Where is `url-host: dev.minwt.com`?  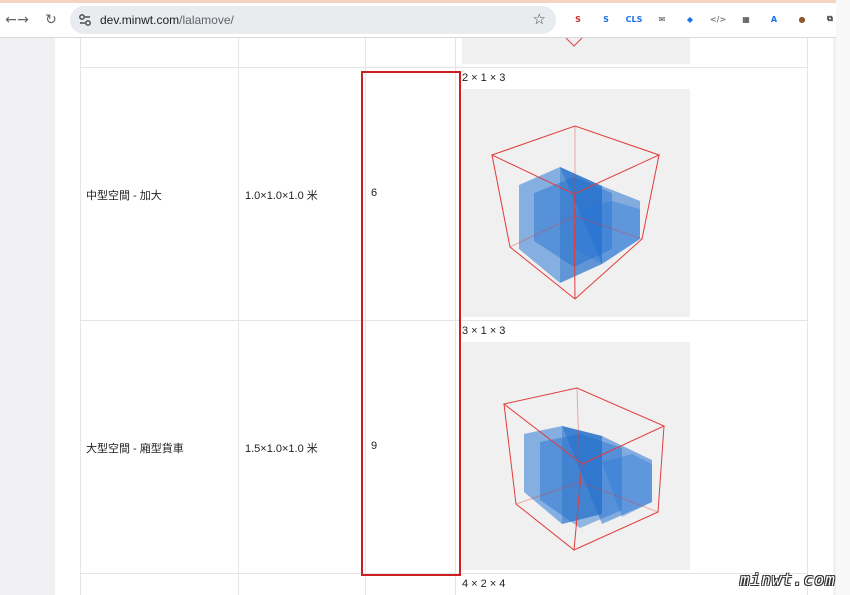 url-host: dev.minwt.com is located at coordinates (140, 20).